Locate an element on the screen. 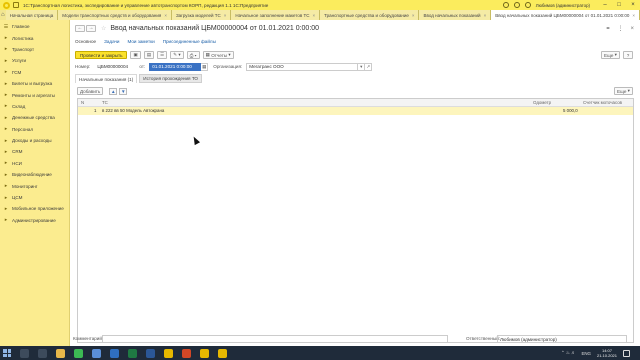  post-and-close-button: Провести и закрыть is located at coordinates (101, 55).